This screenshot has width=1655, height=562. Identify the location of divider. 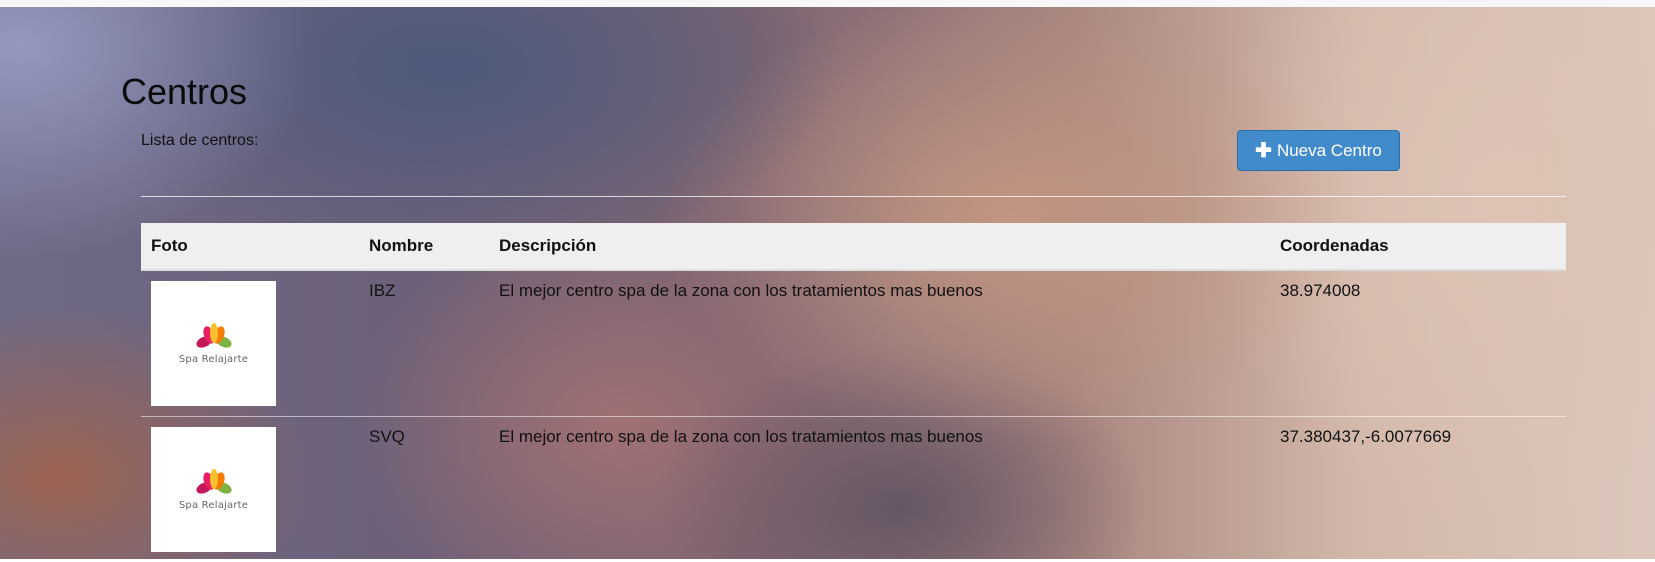
(853, 196).